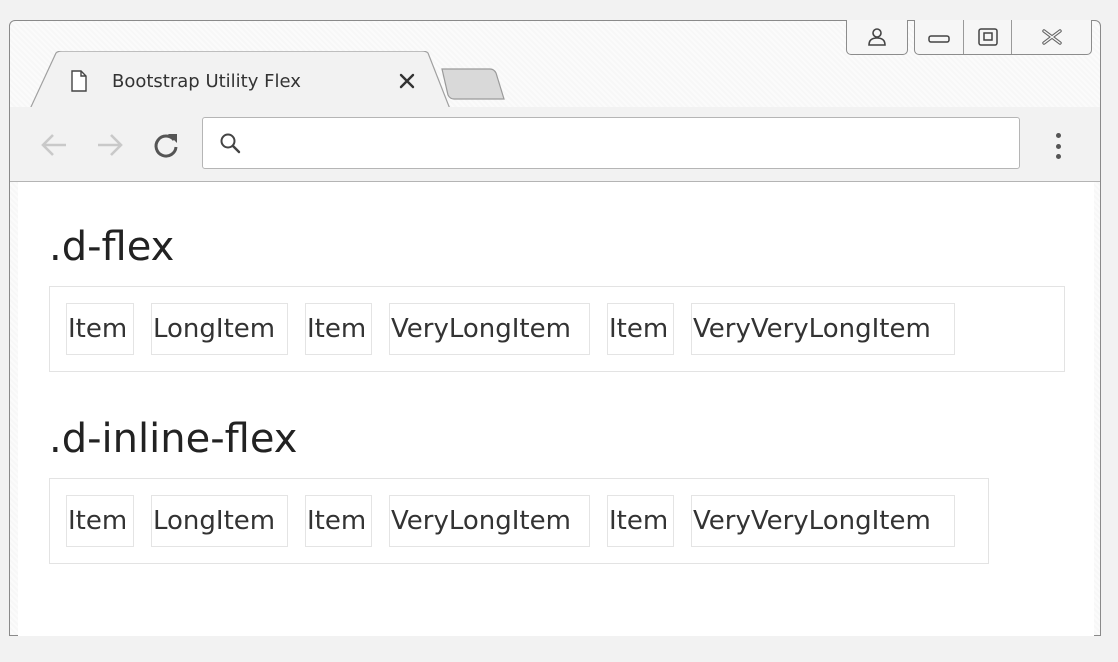  I want to click on menu-button, so click(1058, 146).